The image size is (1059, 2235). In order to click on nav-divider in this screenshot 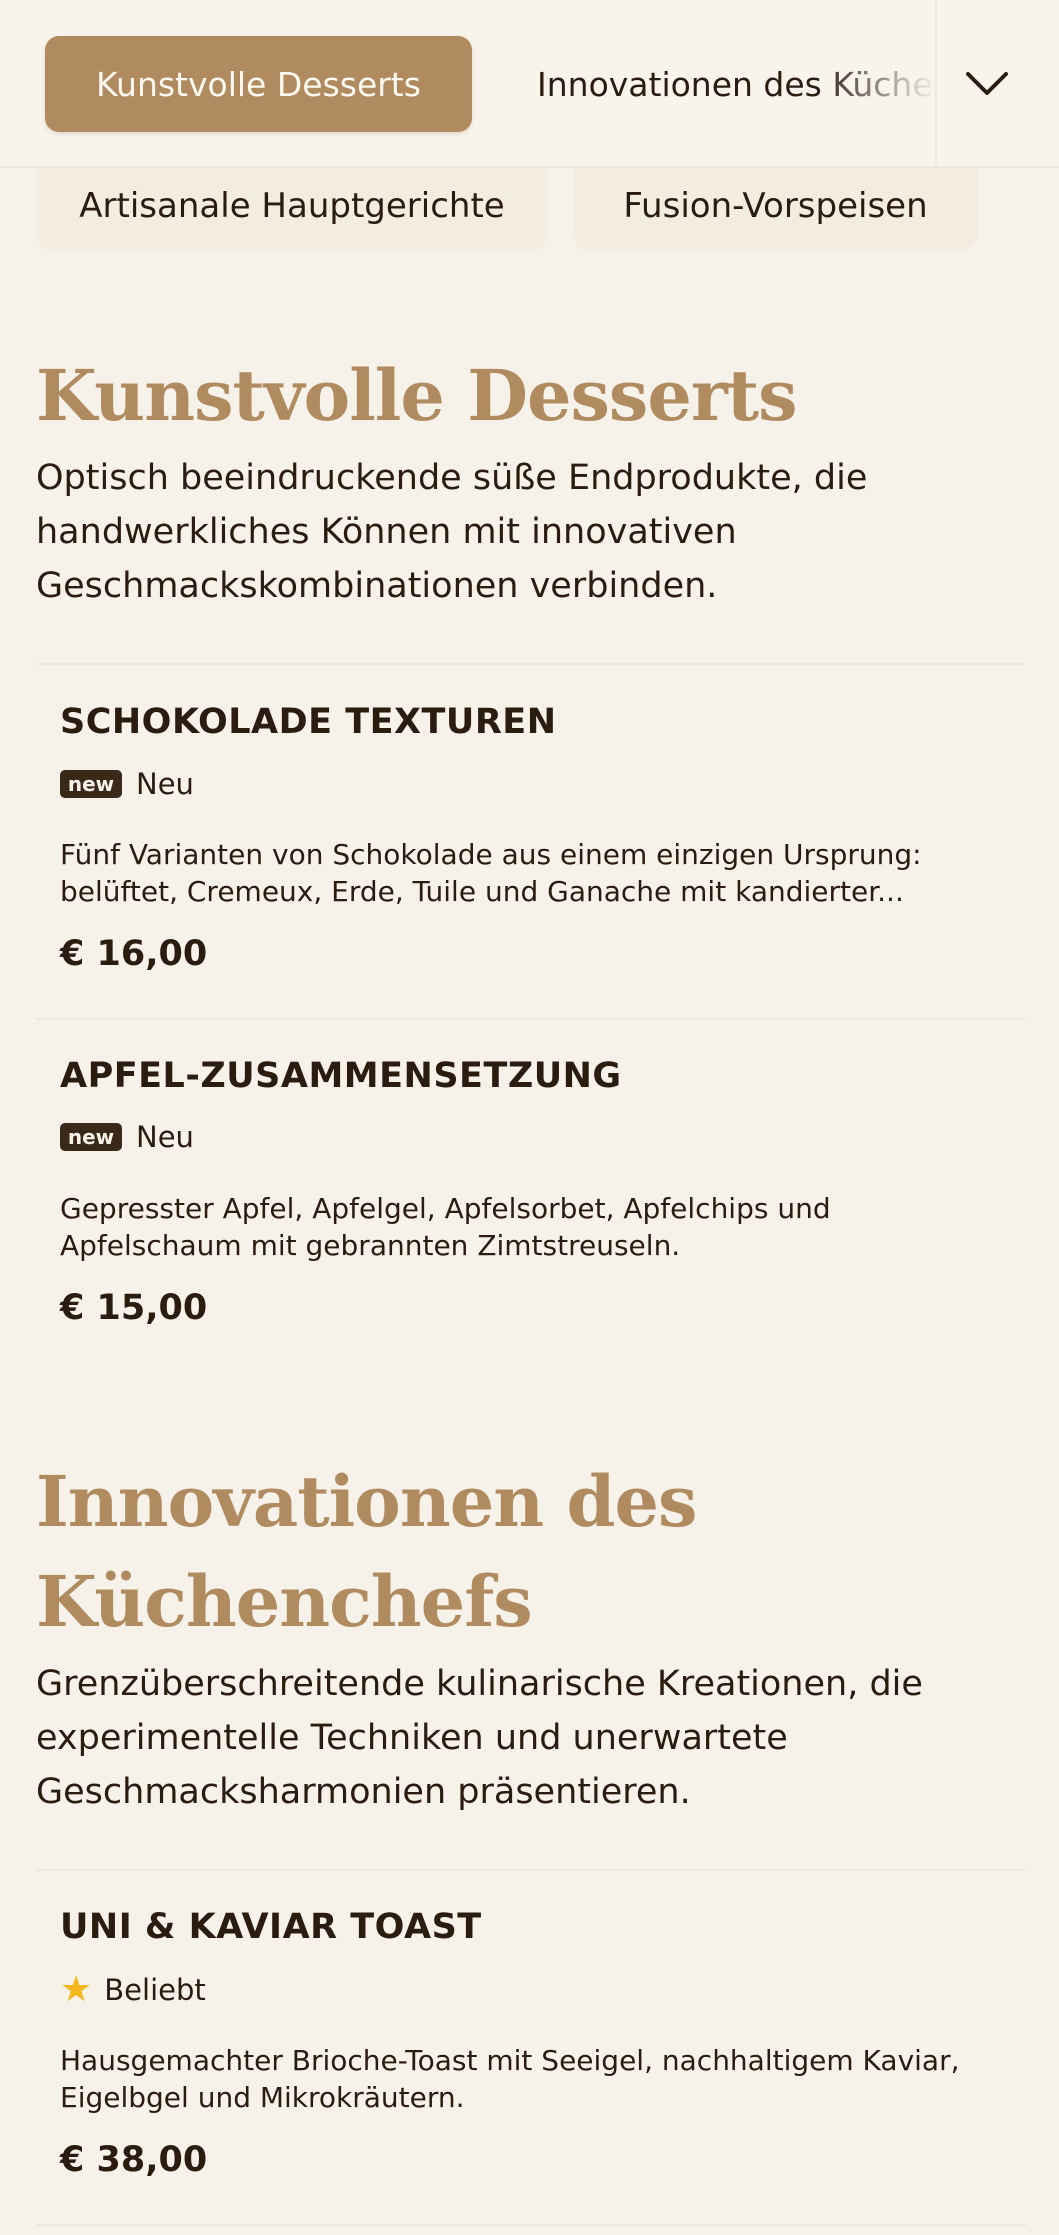, I will do `click(936, 83)`.